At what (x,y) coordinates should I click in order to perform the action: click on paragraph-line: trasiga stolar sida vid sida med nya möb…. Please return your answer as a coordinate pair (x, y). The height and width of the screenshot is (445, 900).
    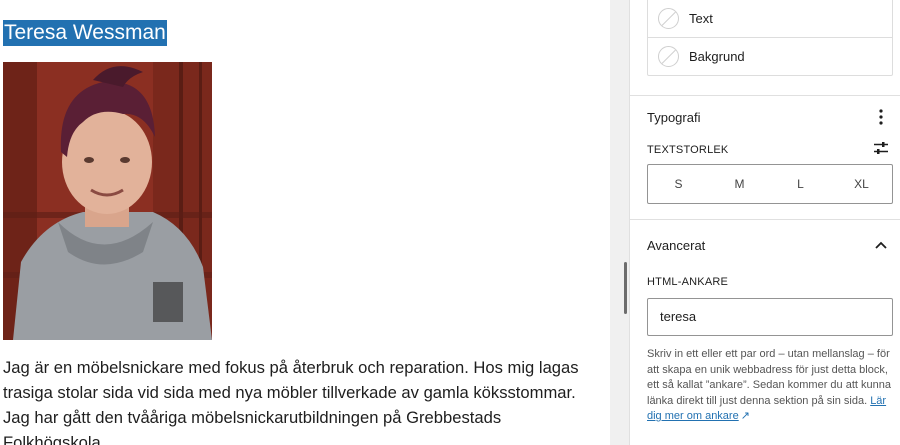
    Looking at the image, I should click on (289, 392).